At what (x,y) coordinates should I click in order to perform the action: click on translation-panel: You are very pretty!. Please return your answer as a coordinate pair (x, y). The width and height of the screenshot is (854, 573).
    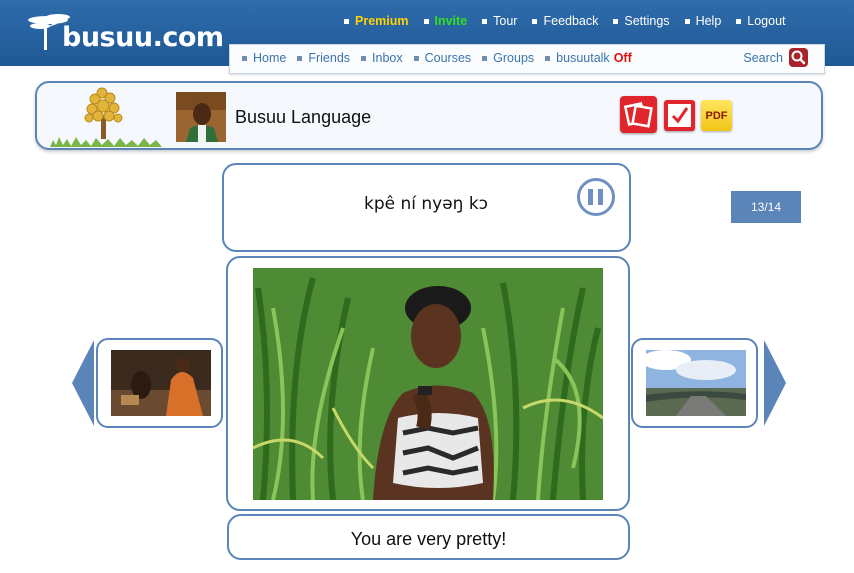
    Looking at the image, I should click on (428, 537).